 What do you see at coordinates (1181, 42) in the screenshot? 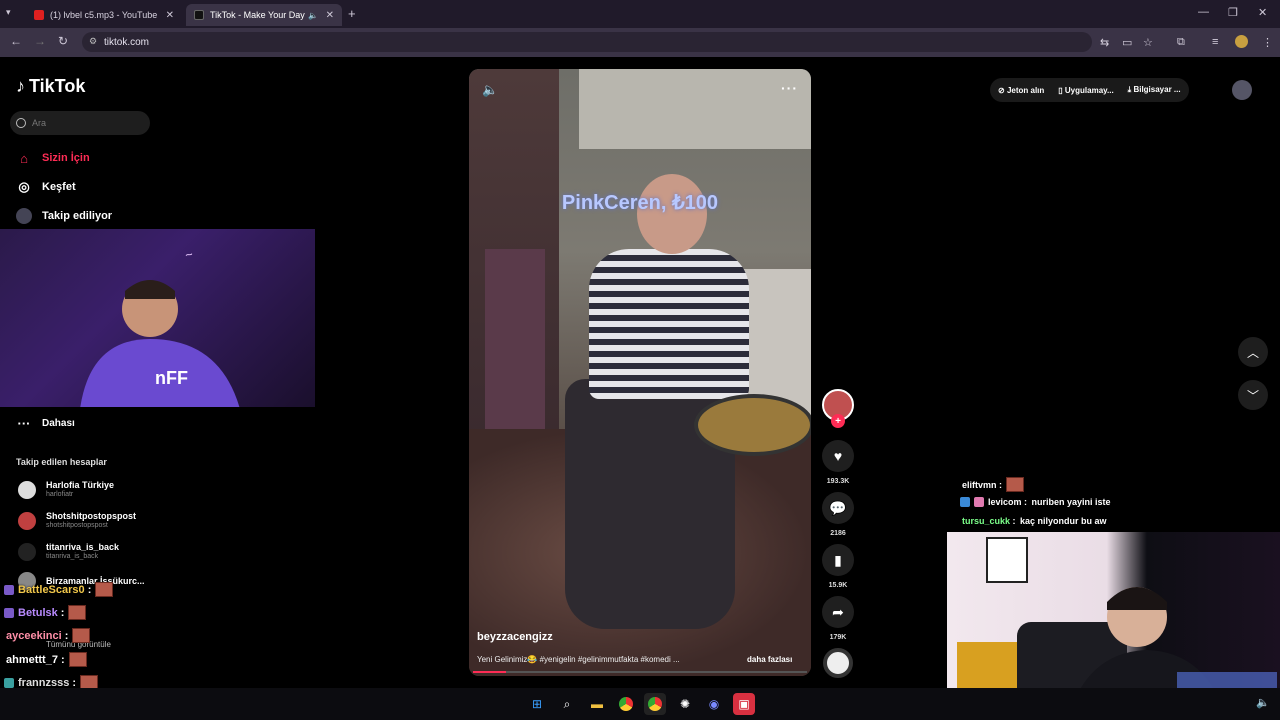
I see `extensions-icon: ⧉` at bounding box center [1181, 42].